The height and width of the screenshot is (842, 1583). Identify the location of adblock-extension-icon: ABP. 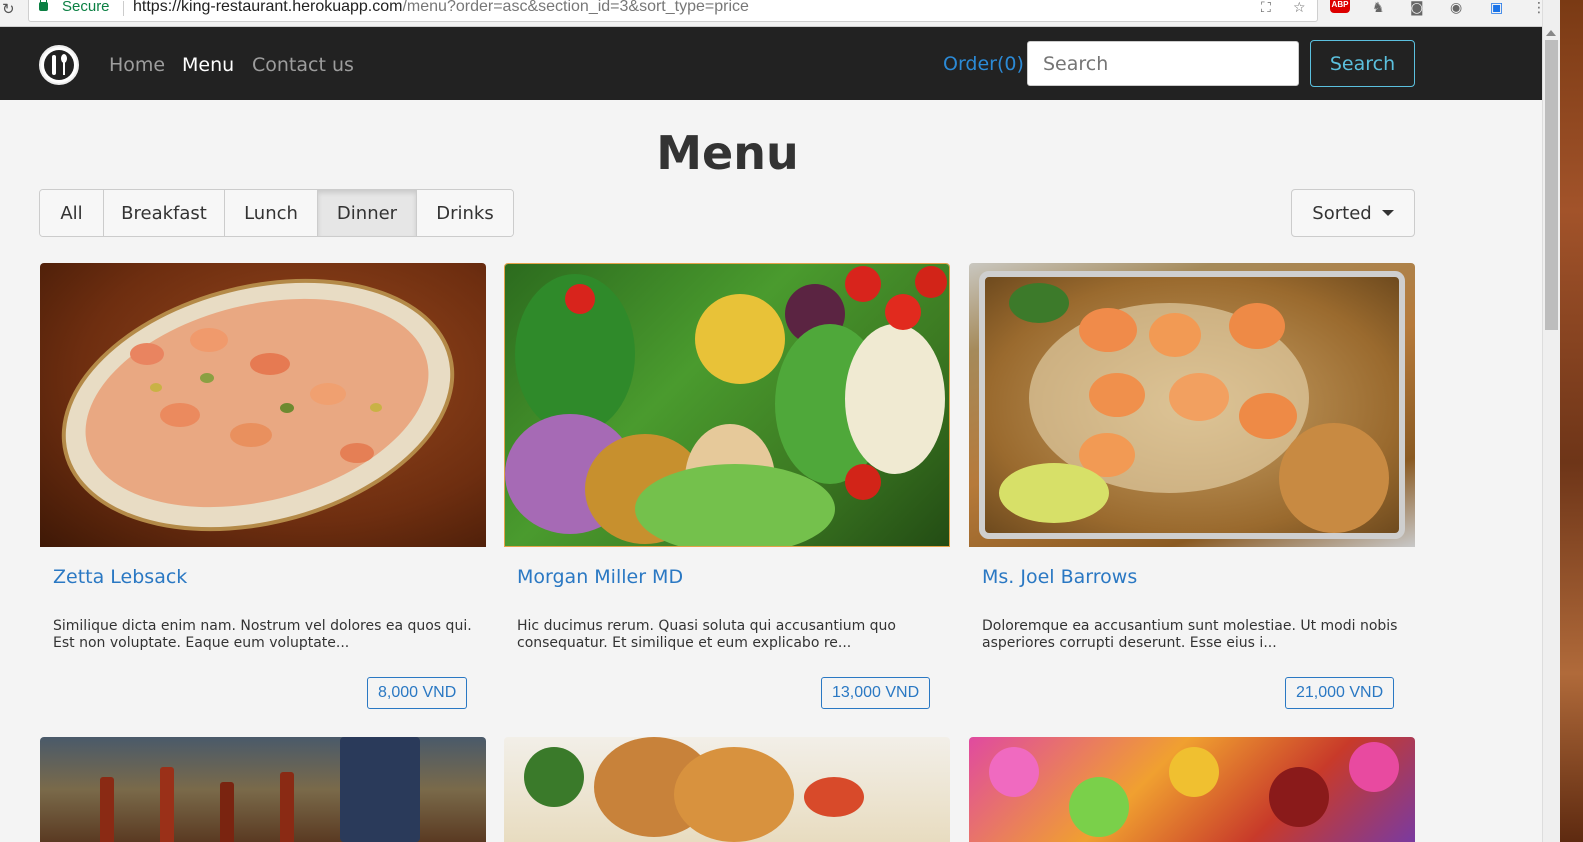
(1340, 6).